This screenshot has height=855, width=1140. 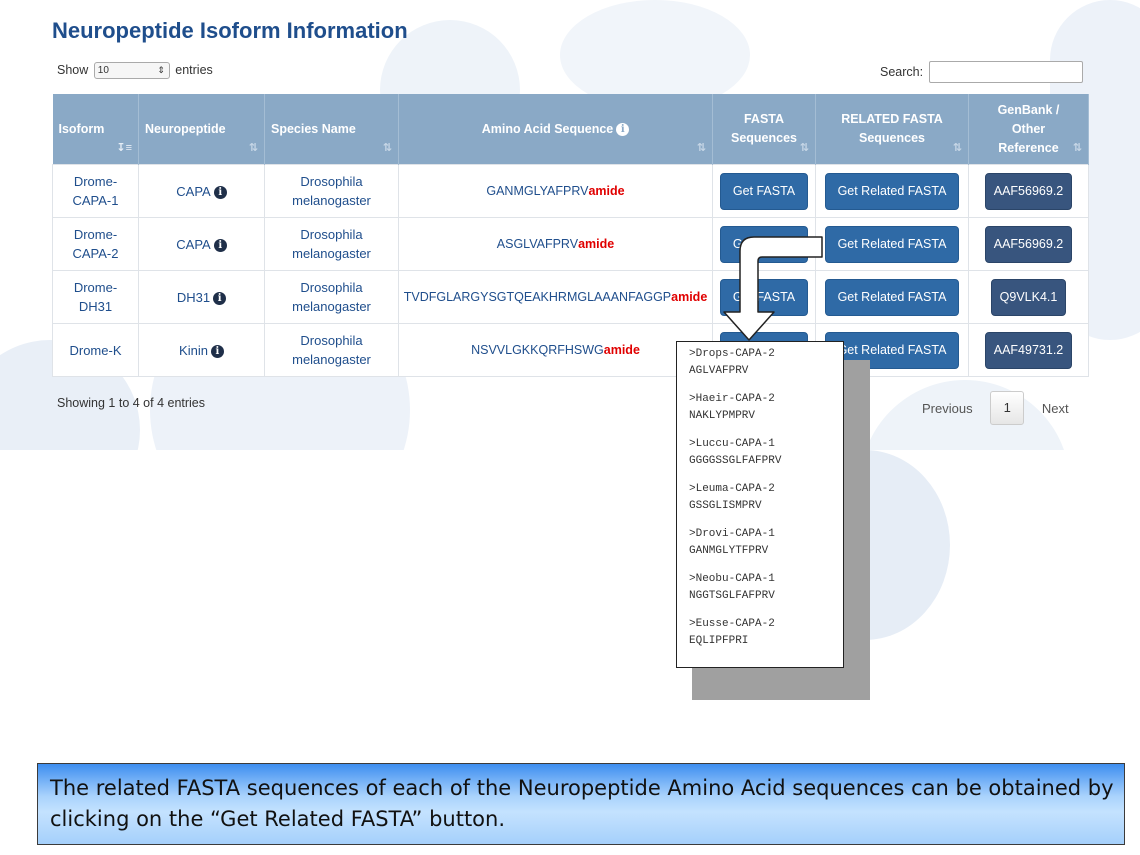 What do you see at coordinates (124, 148) in the screenshot?
I see `sort-icon: ↧≡` at bounding box center [124, 148].